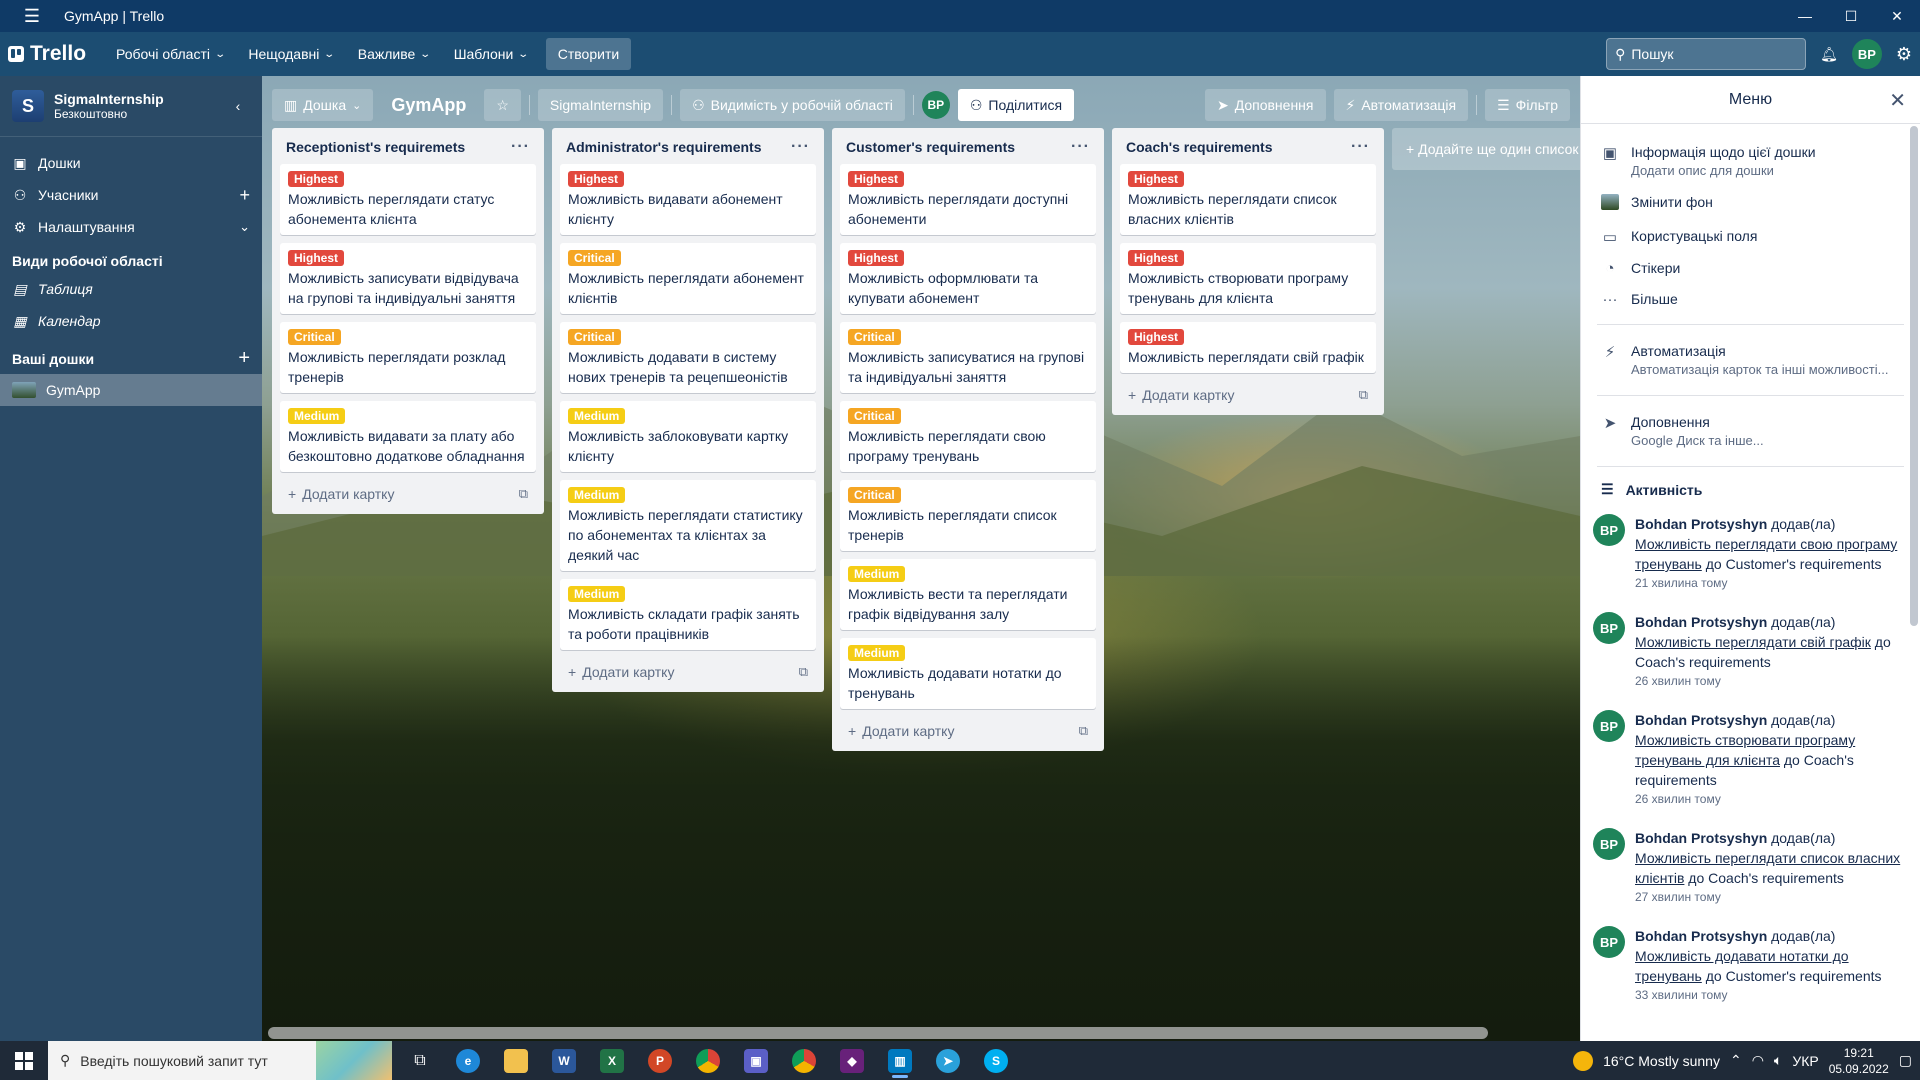  Describe the element at coordinates (1829, 54) in the screenshot. I see `bell-icon: 🔔︎` at that location.